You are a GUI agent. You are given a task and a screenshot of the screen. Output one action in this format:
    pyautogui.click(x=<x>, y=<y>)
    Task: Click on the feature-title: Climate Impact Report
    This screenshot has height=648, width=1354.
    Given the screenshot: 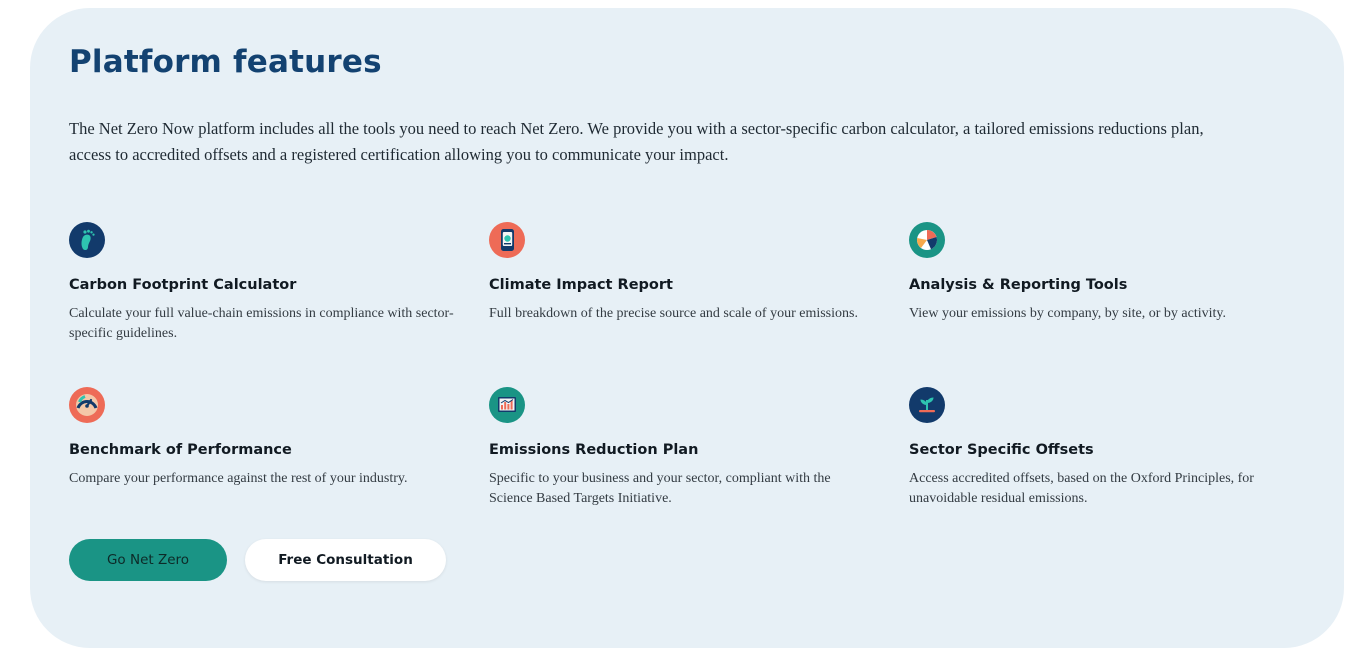 What is the action you would take?
    pyautogui.click(x=581, y=285)
    